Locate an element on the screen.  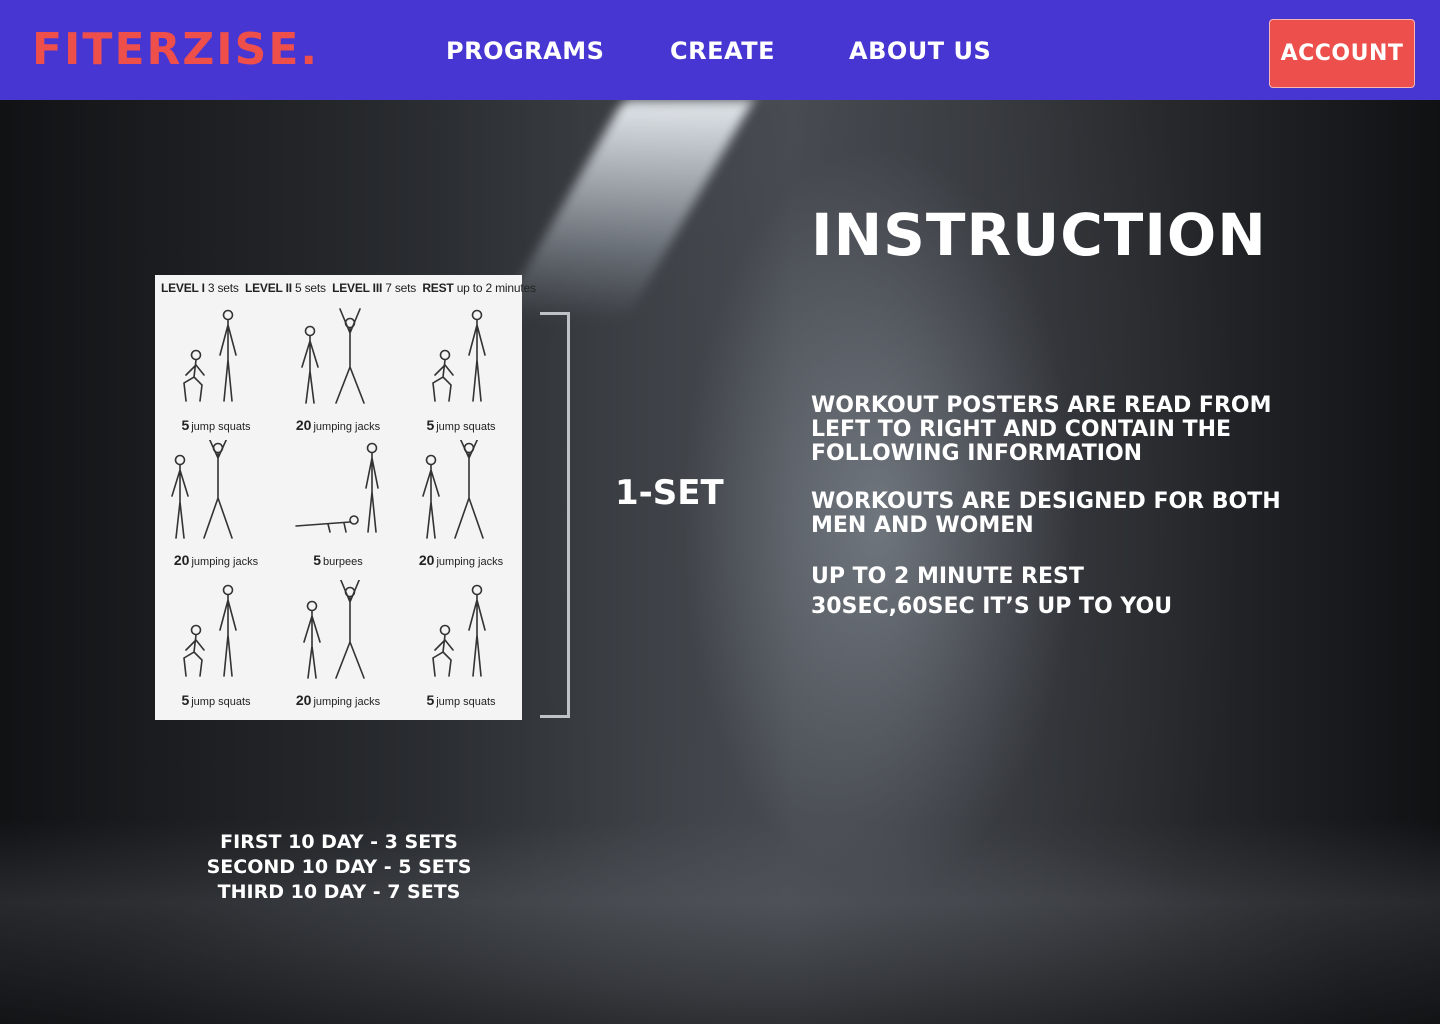
poster-level-3: LEVEL III is located at coordinates (357, 288).